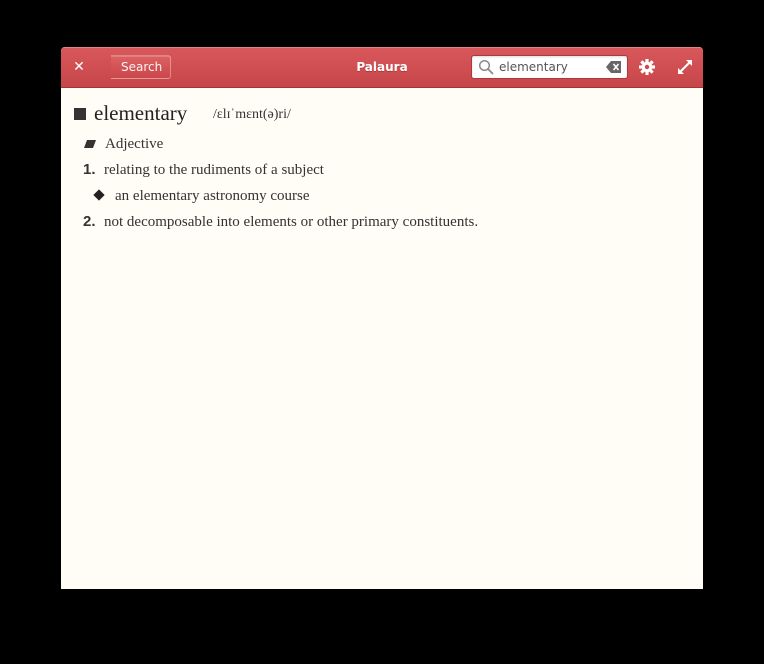 This screenshot has width=764, height=664. Describe the element at coordinates (90, 144) in the screenshot. I see `part-of-speech-icon` at that location.